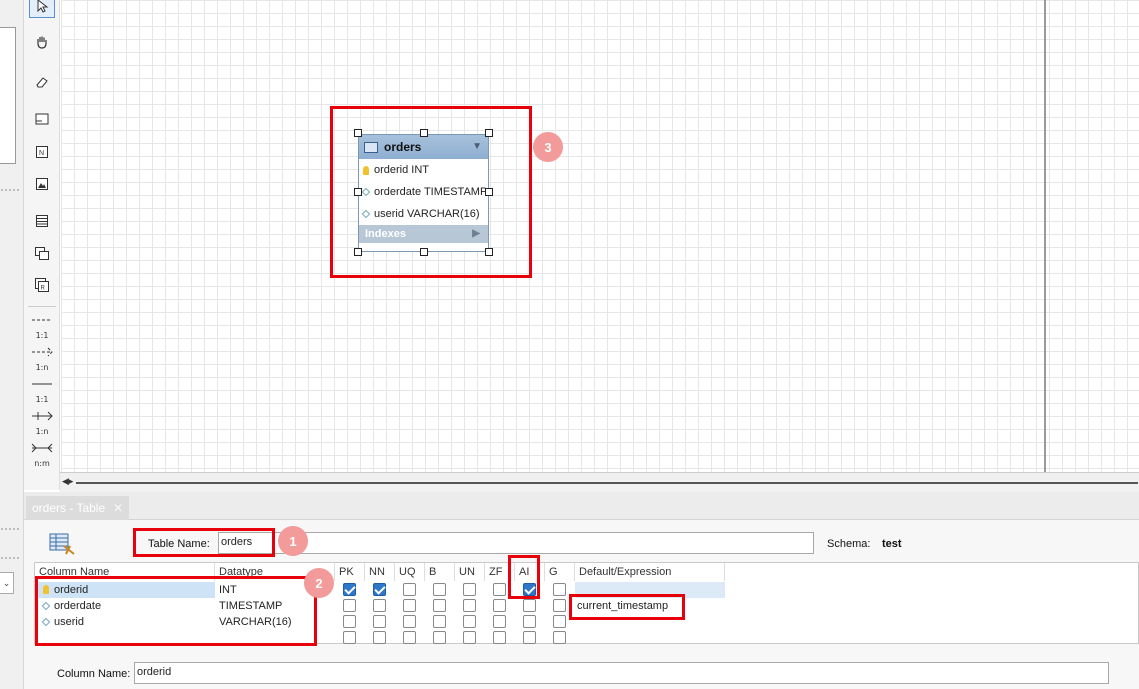  What do you see at coordinates (607, 483) in the screenshot?
I see `scrollbar-thumb` at bounding box center [607, 483].